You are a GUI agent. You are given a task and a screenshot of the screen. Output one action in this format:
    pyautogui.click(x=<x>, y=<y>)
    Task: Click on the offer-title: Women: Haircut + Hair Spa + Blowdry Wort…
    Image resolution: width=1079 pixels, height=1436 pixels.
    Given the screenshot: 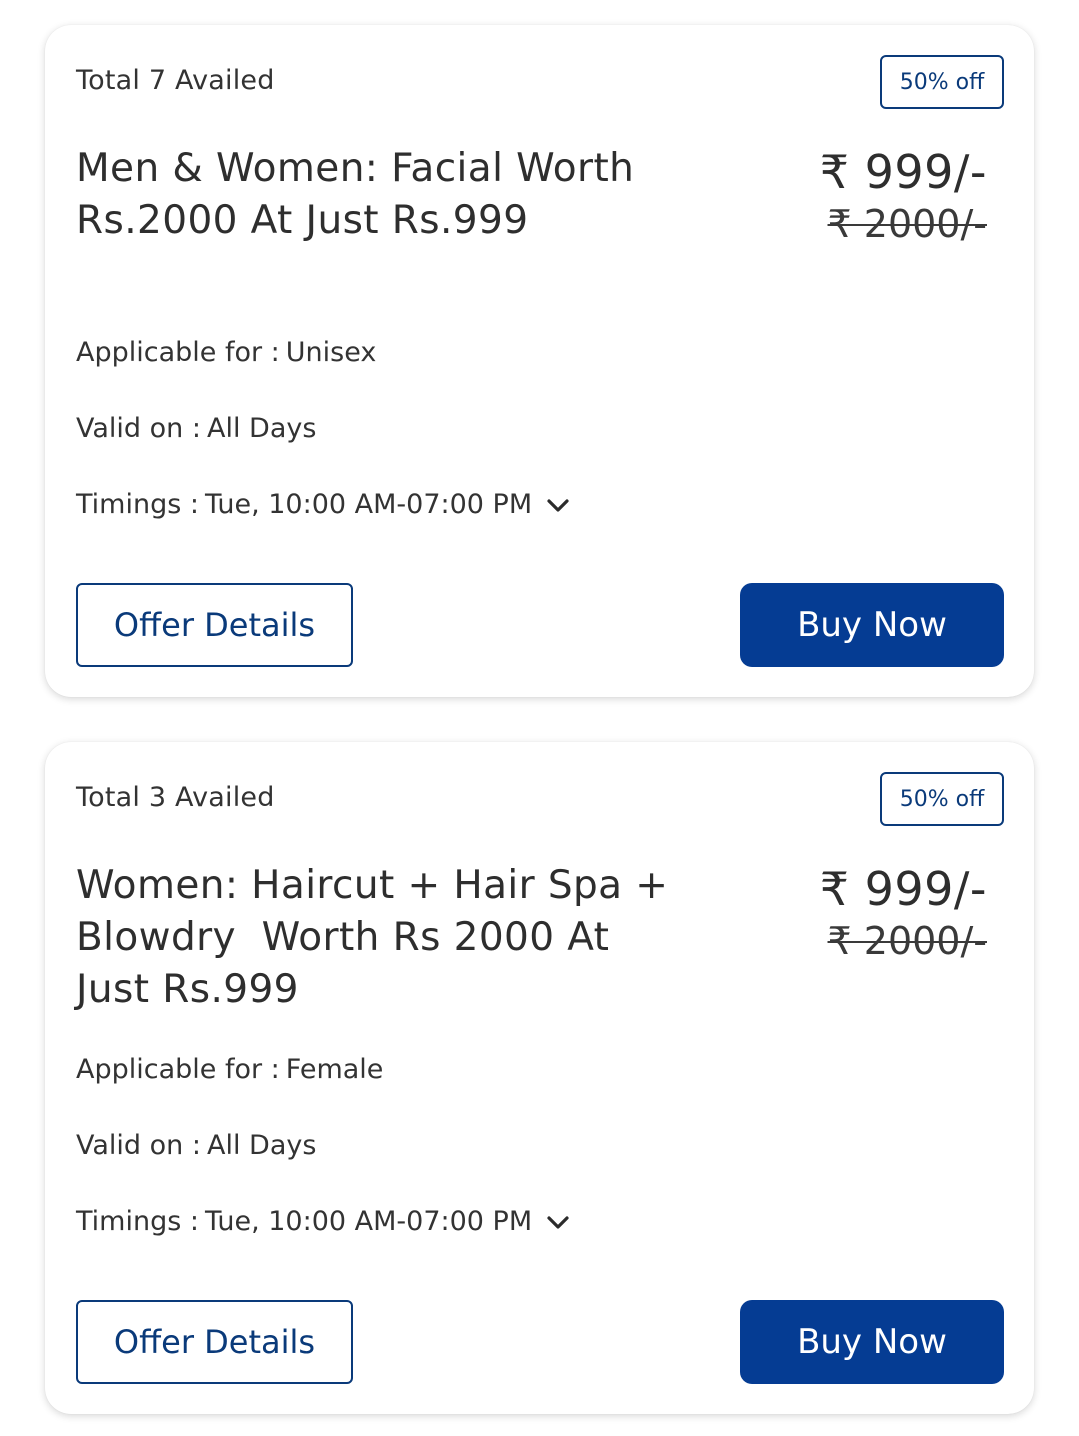 What is the action you would take?
    pyautogui.click(x=379, y=937)
    